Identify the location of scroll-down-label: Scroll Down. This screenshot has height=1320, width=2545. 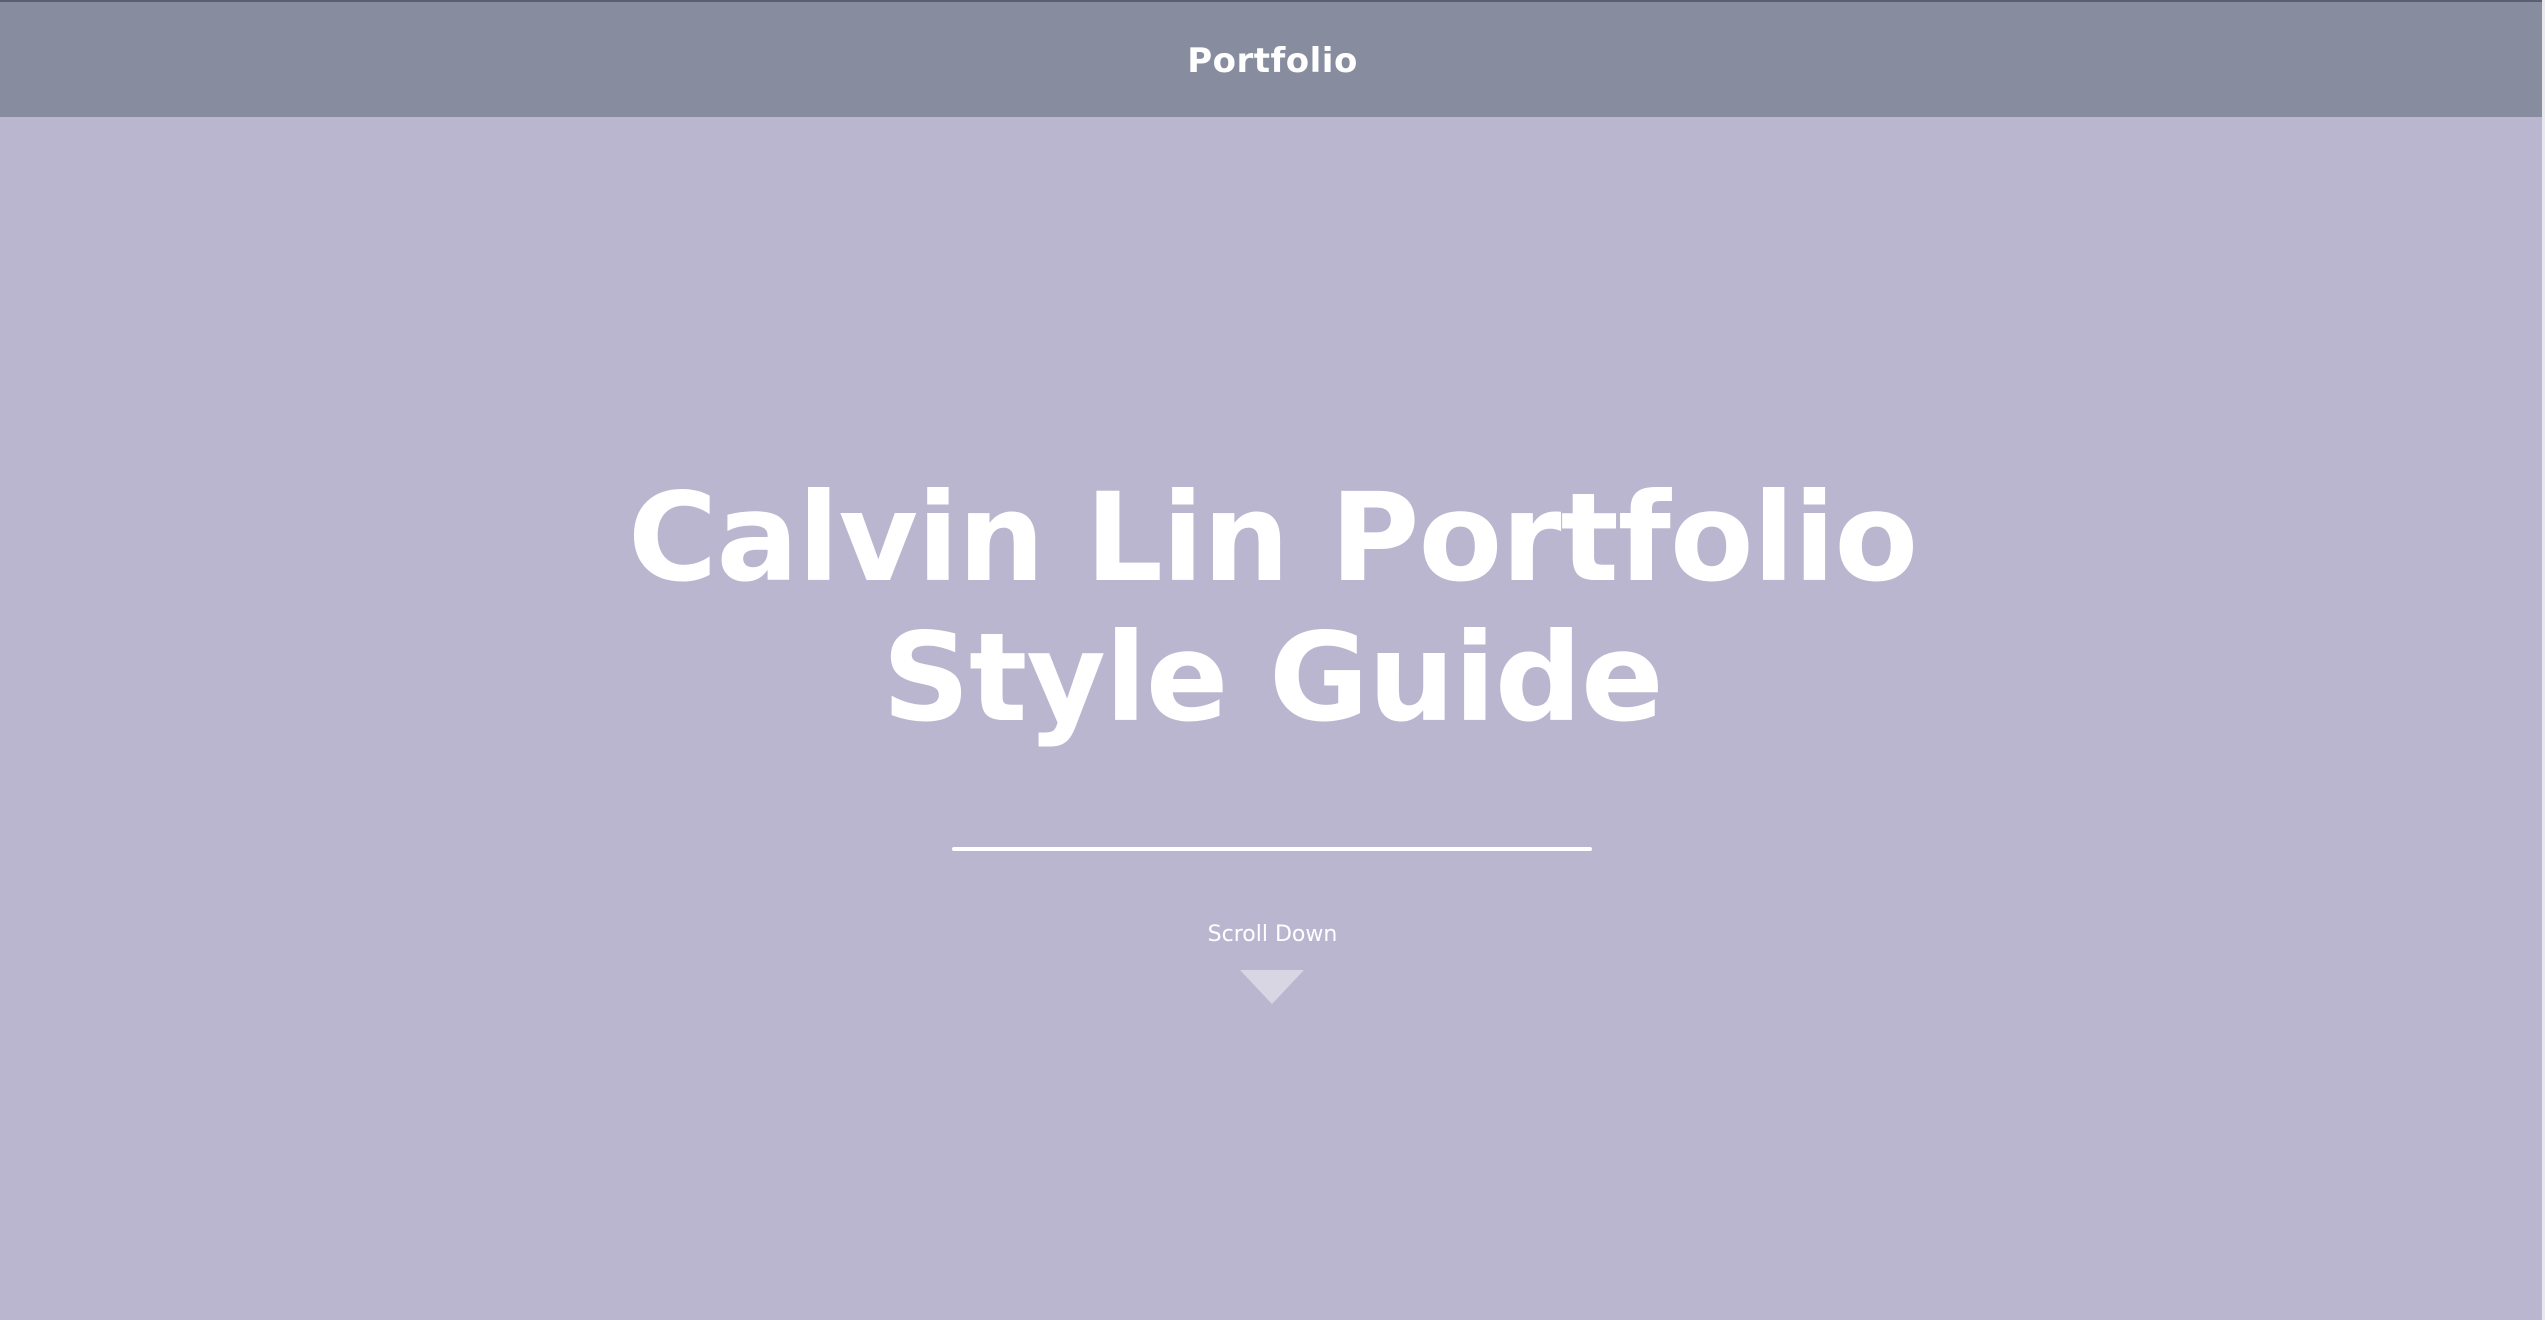
(1272, 934).